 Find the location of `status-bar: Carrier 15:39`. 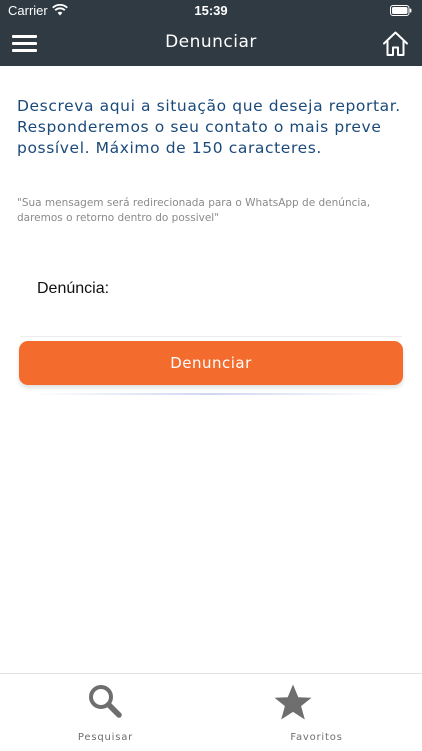

status-bar: Carrier 15:39 is located at coordinates (211, 11).